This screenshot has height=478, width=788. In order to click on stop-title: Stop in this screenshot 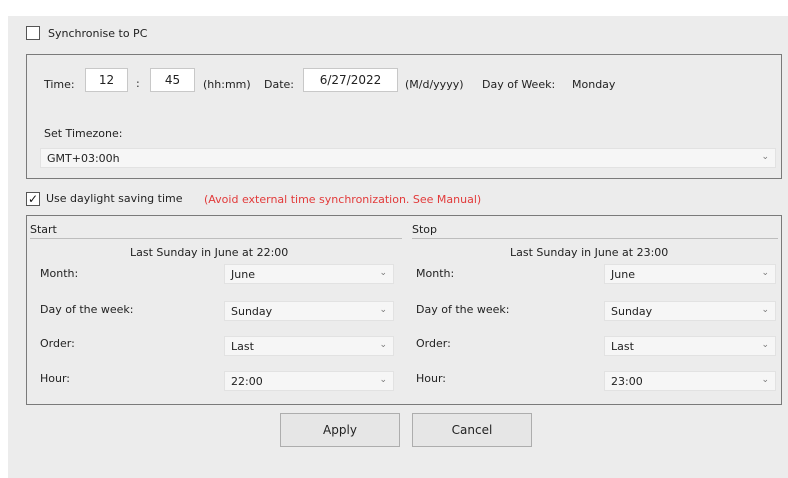, I will do `click(425, 229)`.